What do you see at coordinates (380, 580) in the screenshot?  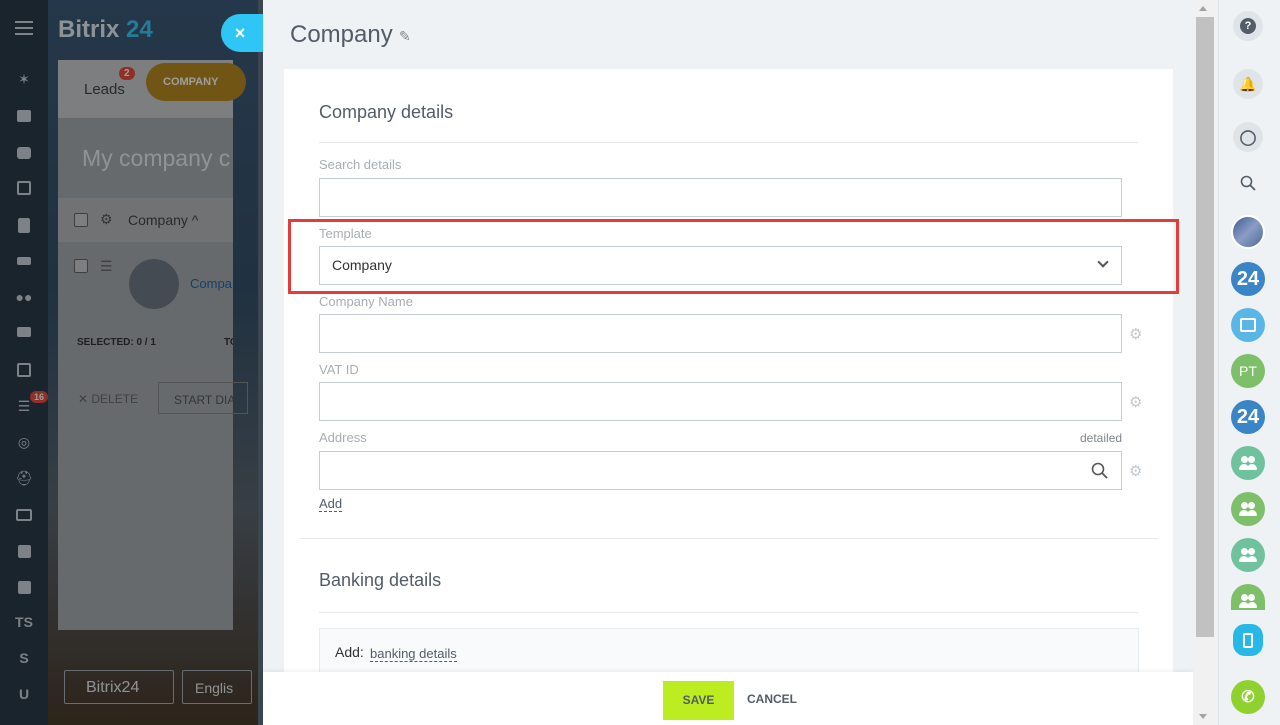 I see `banking-details-title: Banking details` at bounding box center [380, 580].